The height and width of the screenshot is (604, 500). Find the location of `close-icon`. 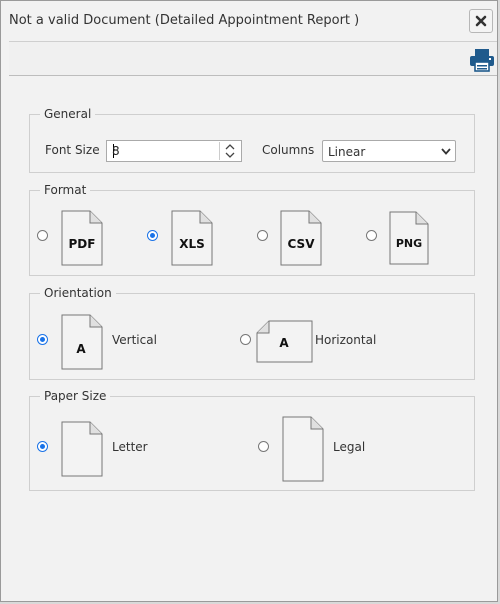

close-icon is located at coordinates (481, 21).